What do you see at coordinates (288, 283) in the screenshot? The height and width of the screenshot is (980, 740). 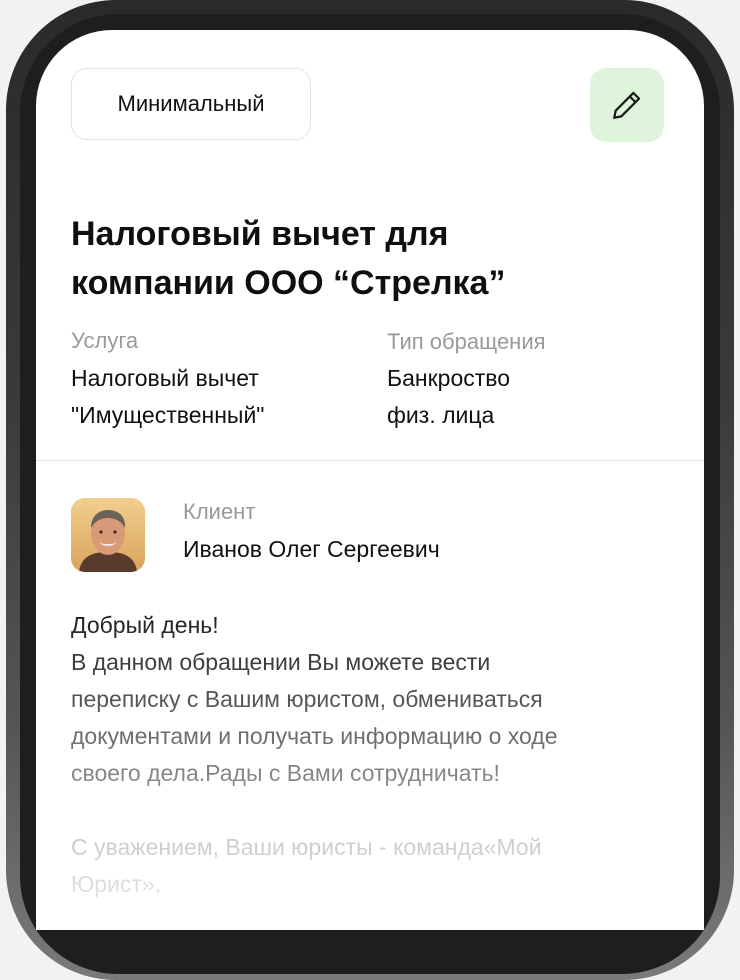 I see `request-title-line-2: компании ООО “Стрелка”` at bounding box center [288, 283].